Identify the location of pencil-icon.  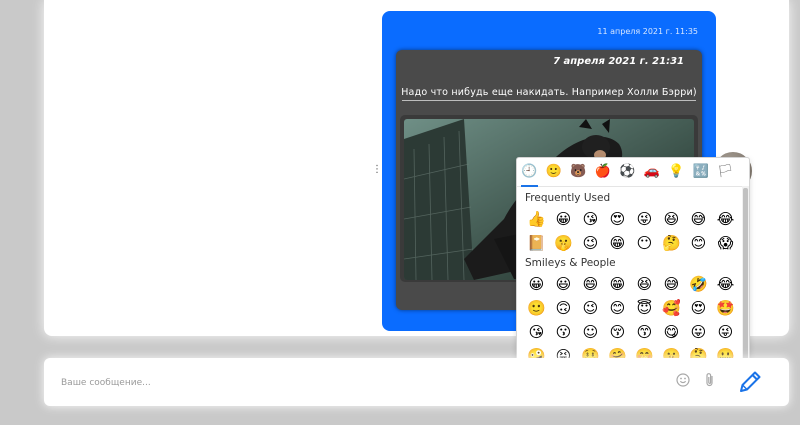
(750, 382).